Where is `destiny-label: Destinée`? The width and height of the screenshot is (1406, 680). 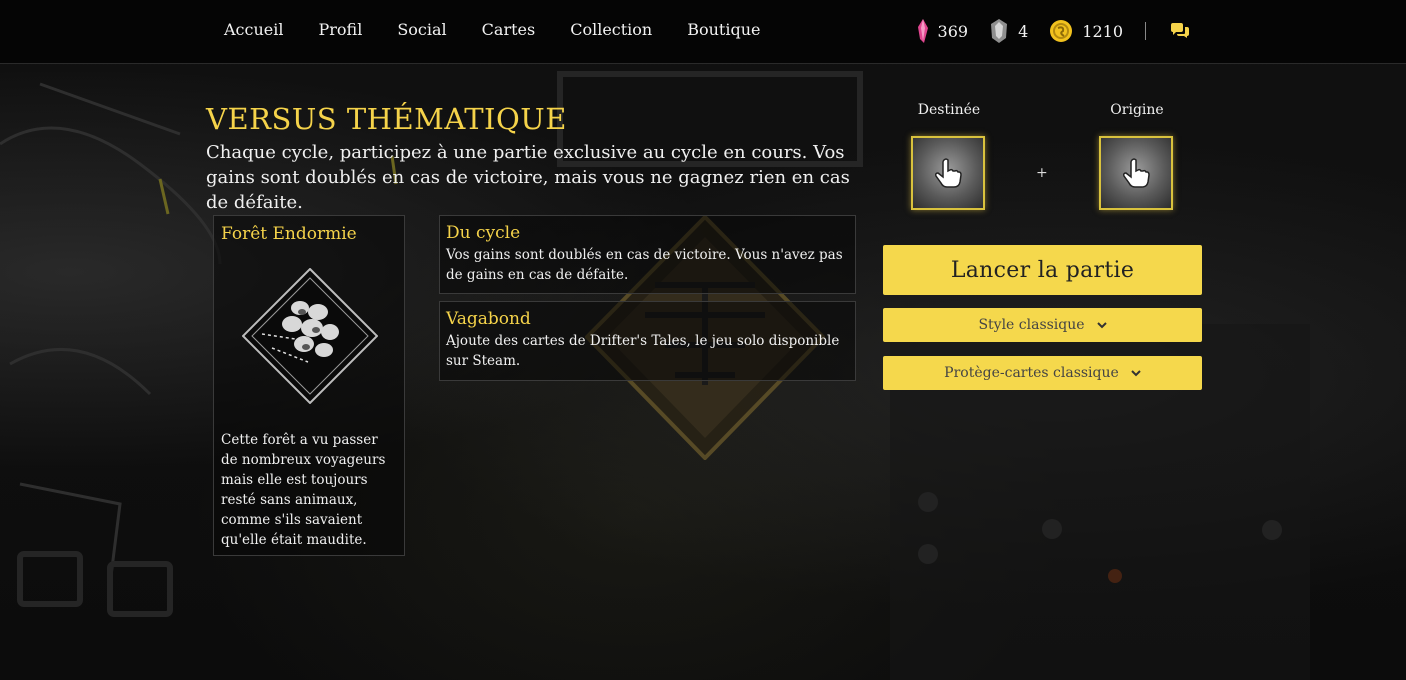
destiny-label: Destinée is located at coordinates (949, 110).